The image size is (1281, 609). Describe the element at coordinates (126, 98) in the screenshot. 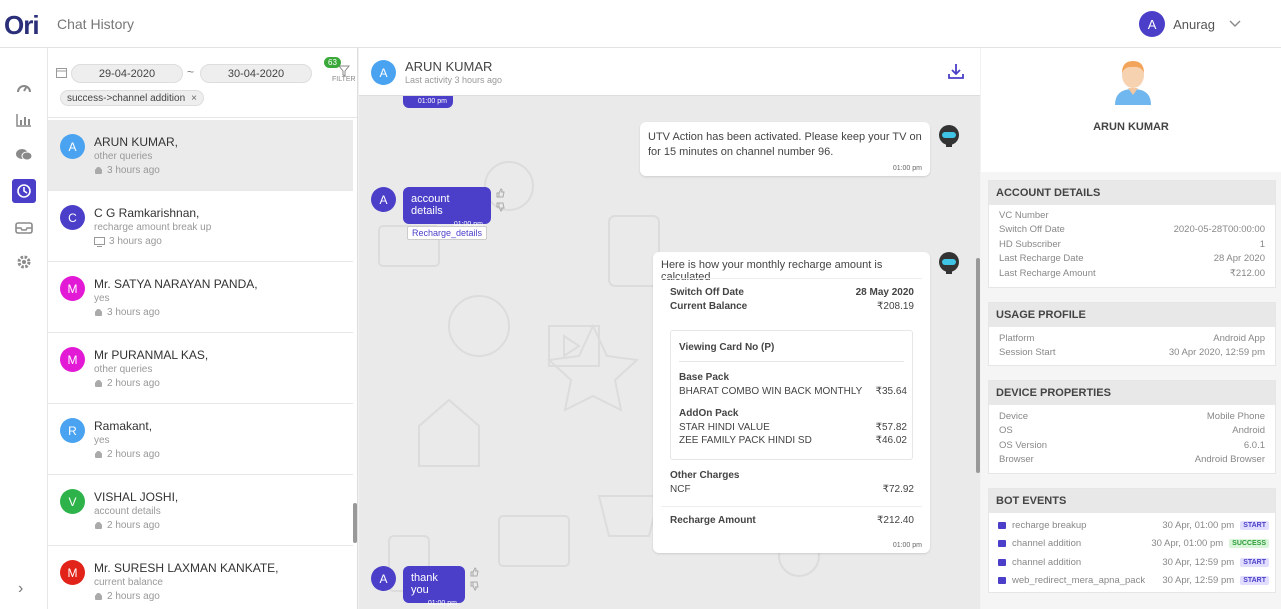

I see `filter-chip-label: success->channel addition` at that location.